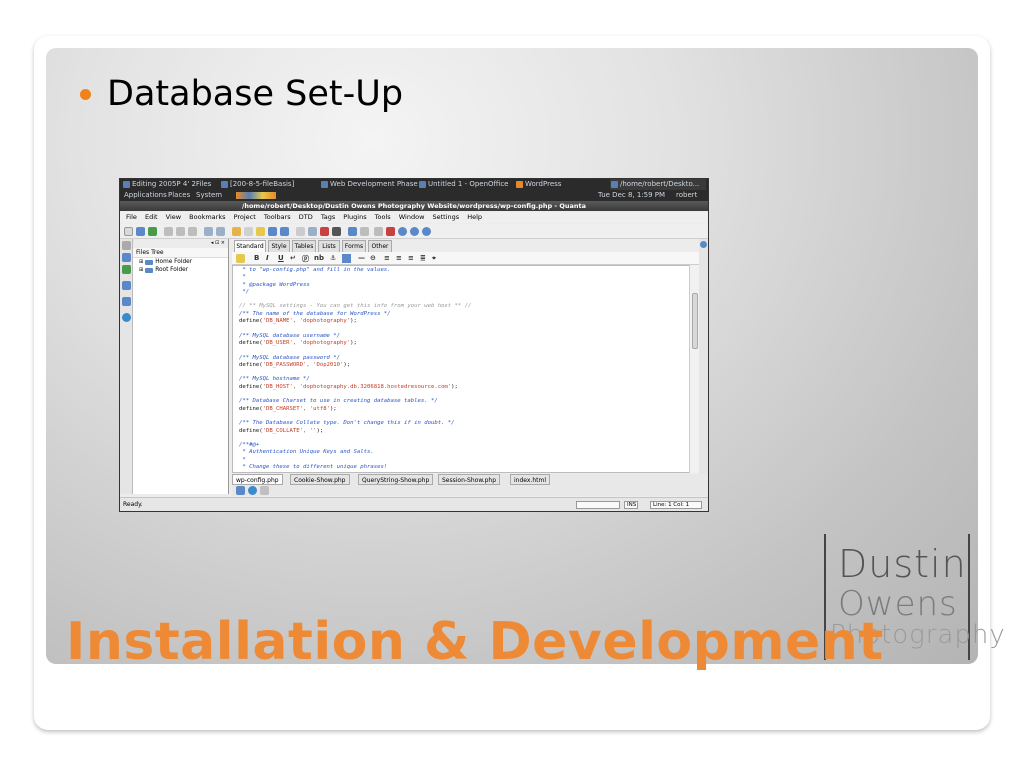  Describe the element at coordinates (284, 231) in the screenshot. I see `redo-icon` at that location.